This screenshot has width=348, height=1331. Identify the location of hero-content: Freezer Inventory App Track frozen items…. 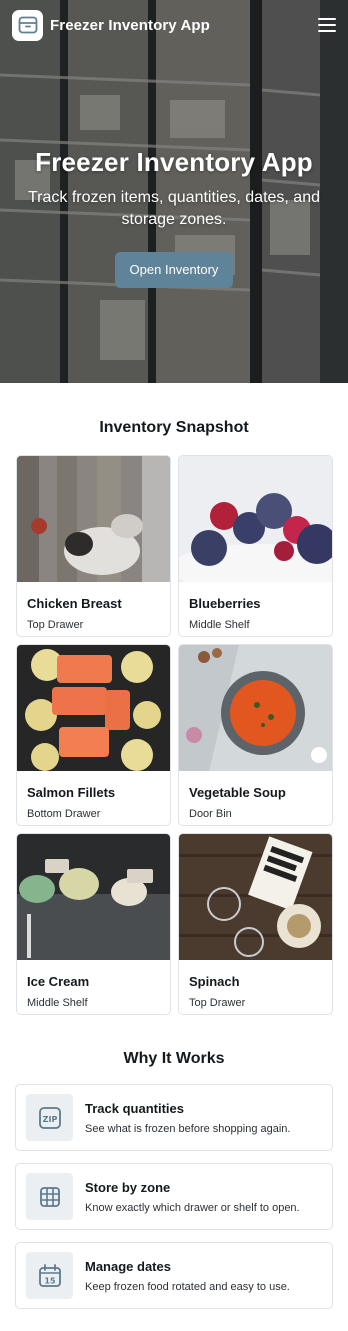
(174, 217).